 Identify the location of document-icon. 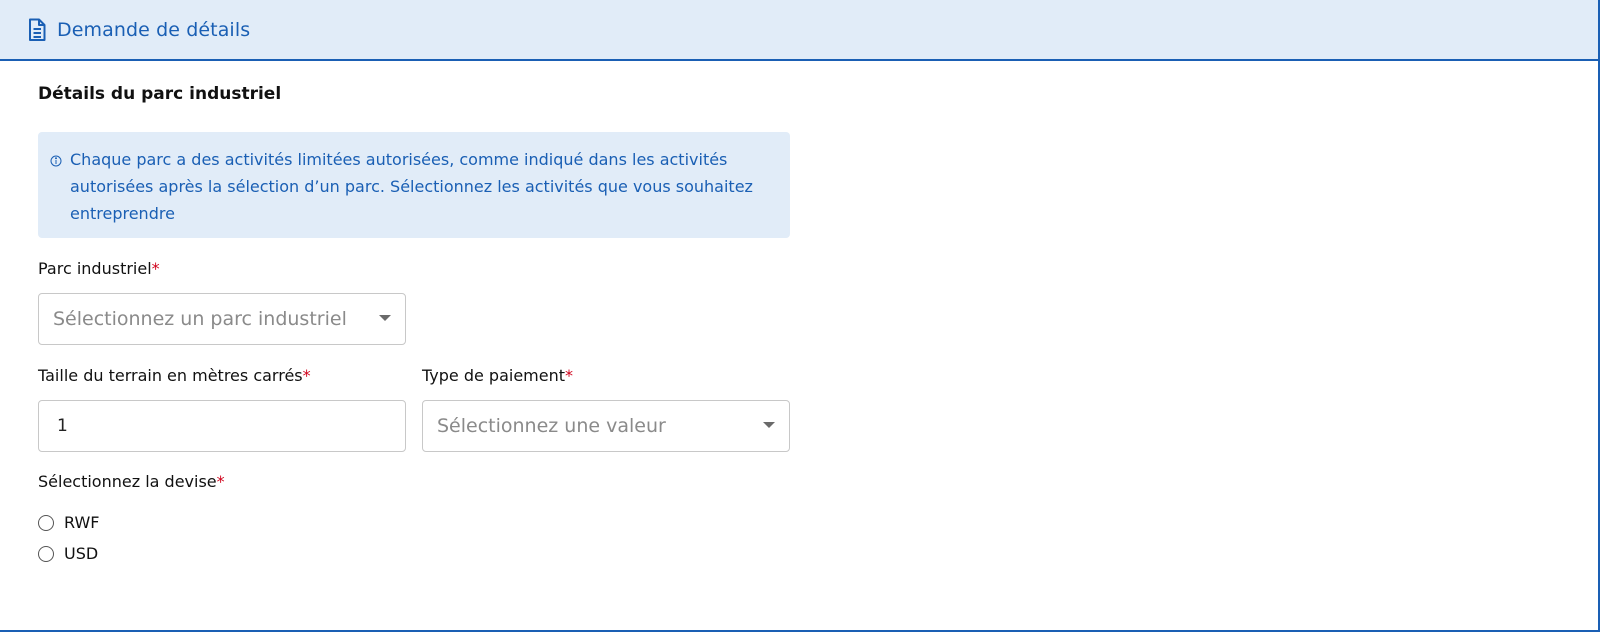
(37, 30).